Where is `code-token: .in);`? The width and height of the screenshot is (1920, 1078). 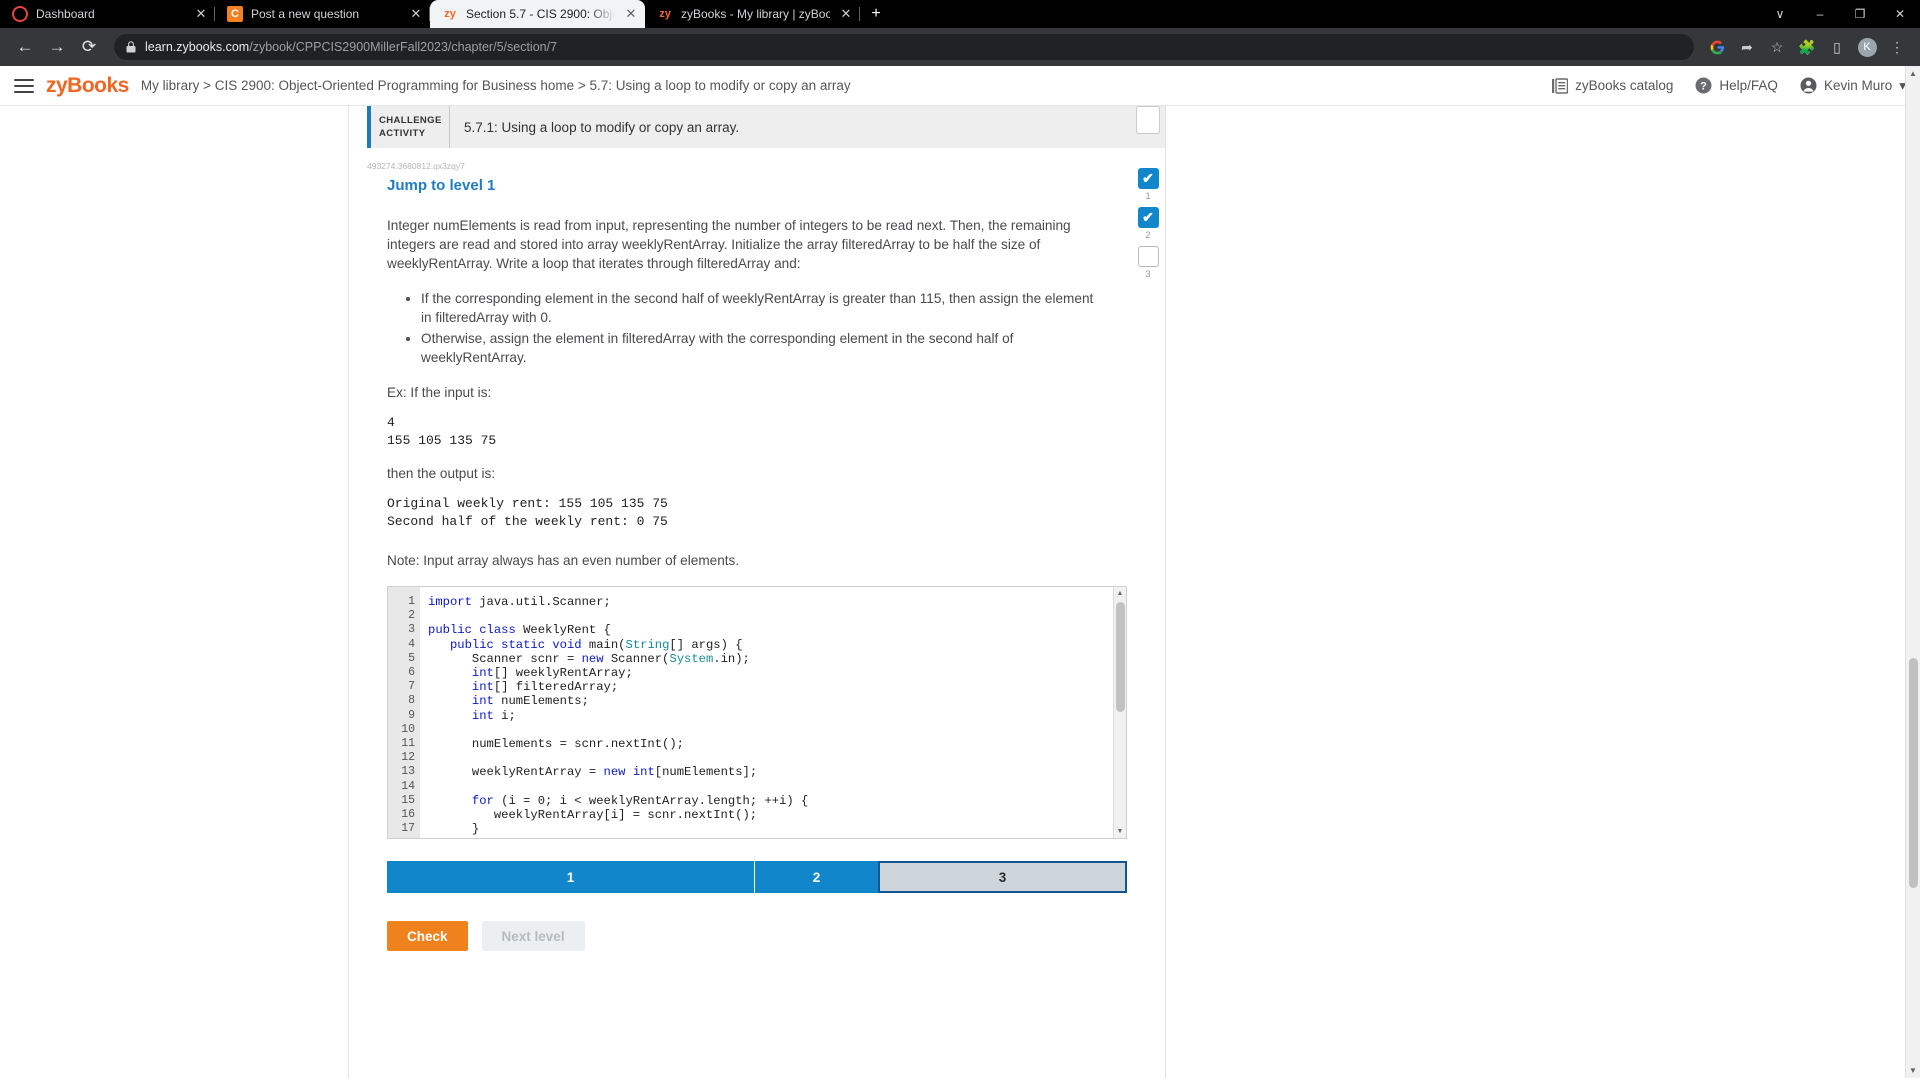 code-token: .in); is located at coordinates (731, 658).